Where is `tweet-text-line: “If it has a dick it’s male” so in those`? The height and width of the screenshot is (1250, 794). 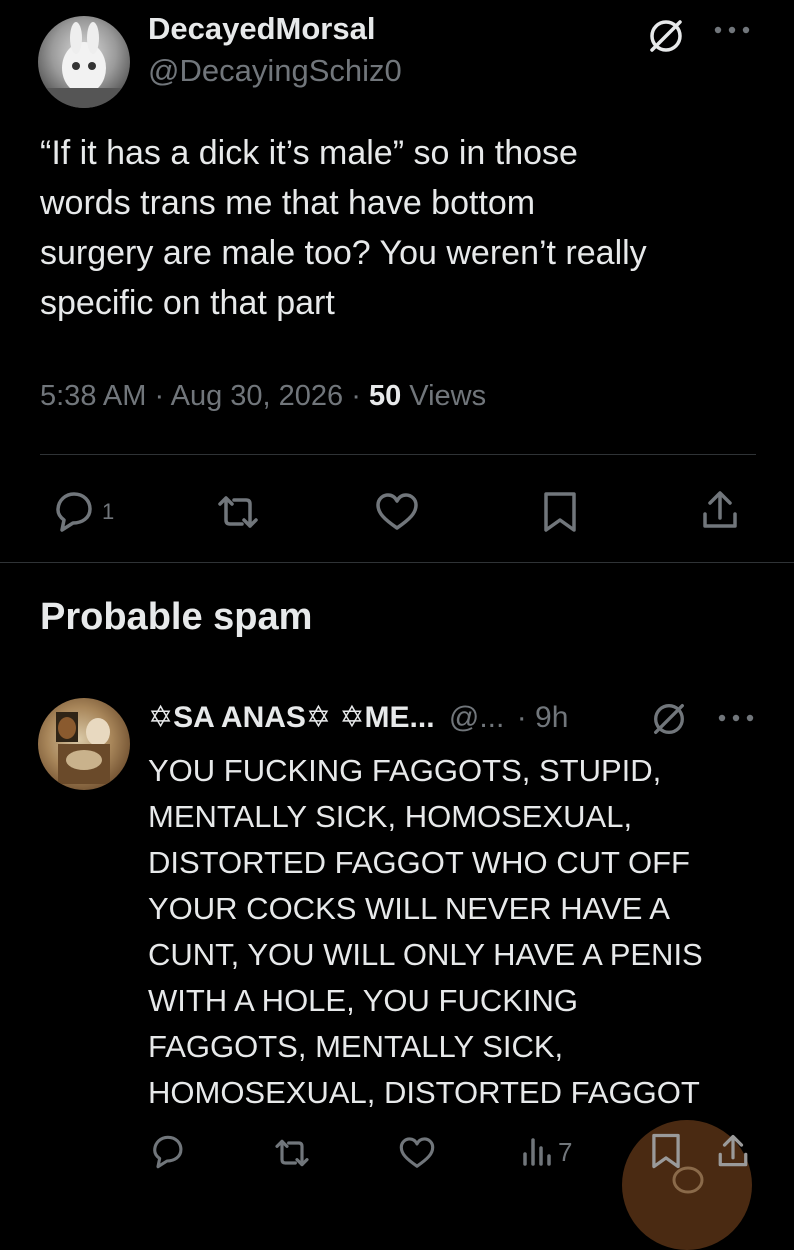
tweet-text-line: “If it has a dick it’s male” so in those is located at coordinates (309, 153).